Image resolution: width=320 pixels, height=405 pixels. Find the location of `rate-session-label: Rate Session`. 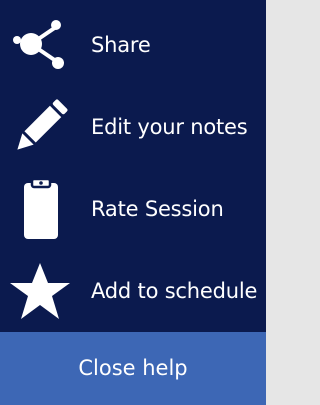

rate-session-label: Rate Session is located at coordinates (157, 209).